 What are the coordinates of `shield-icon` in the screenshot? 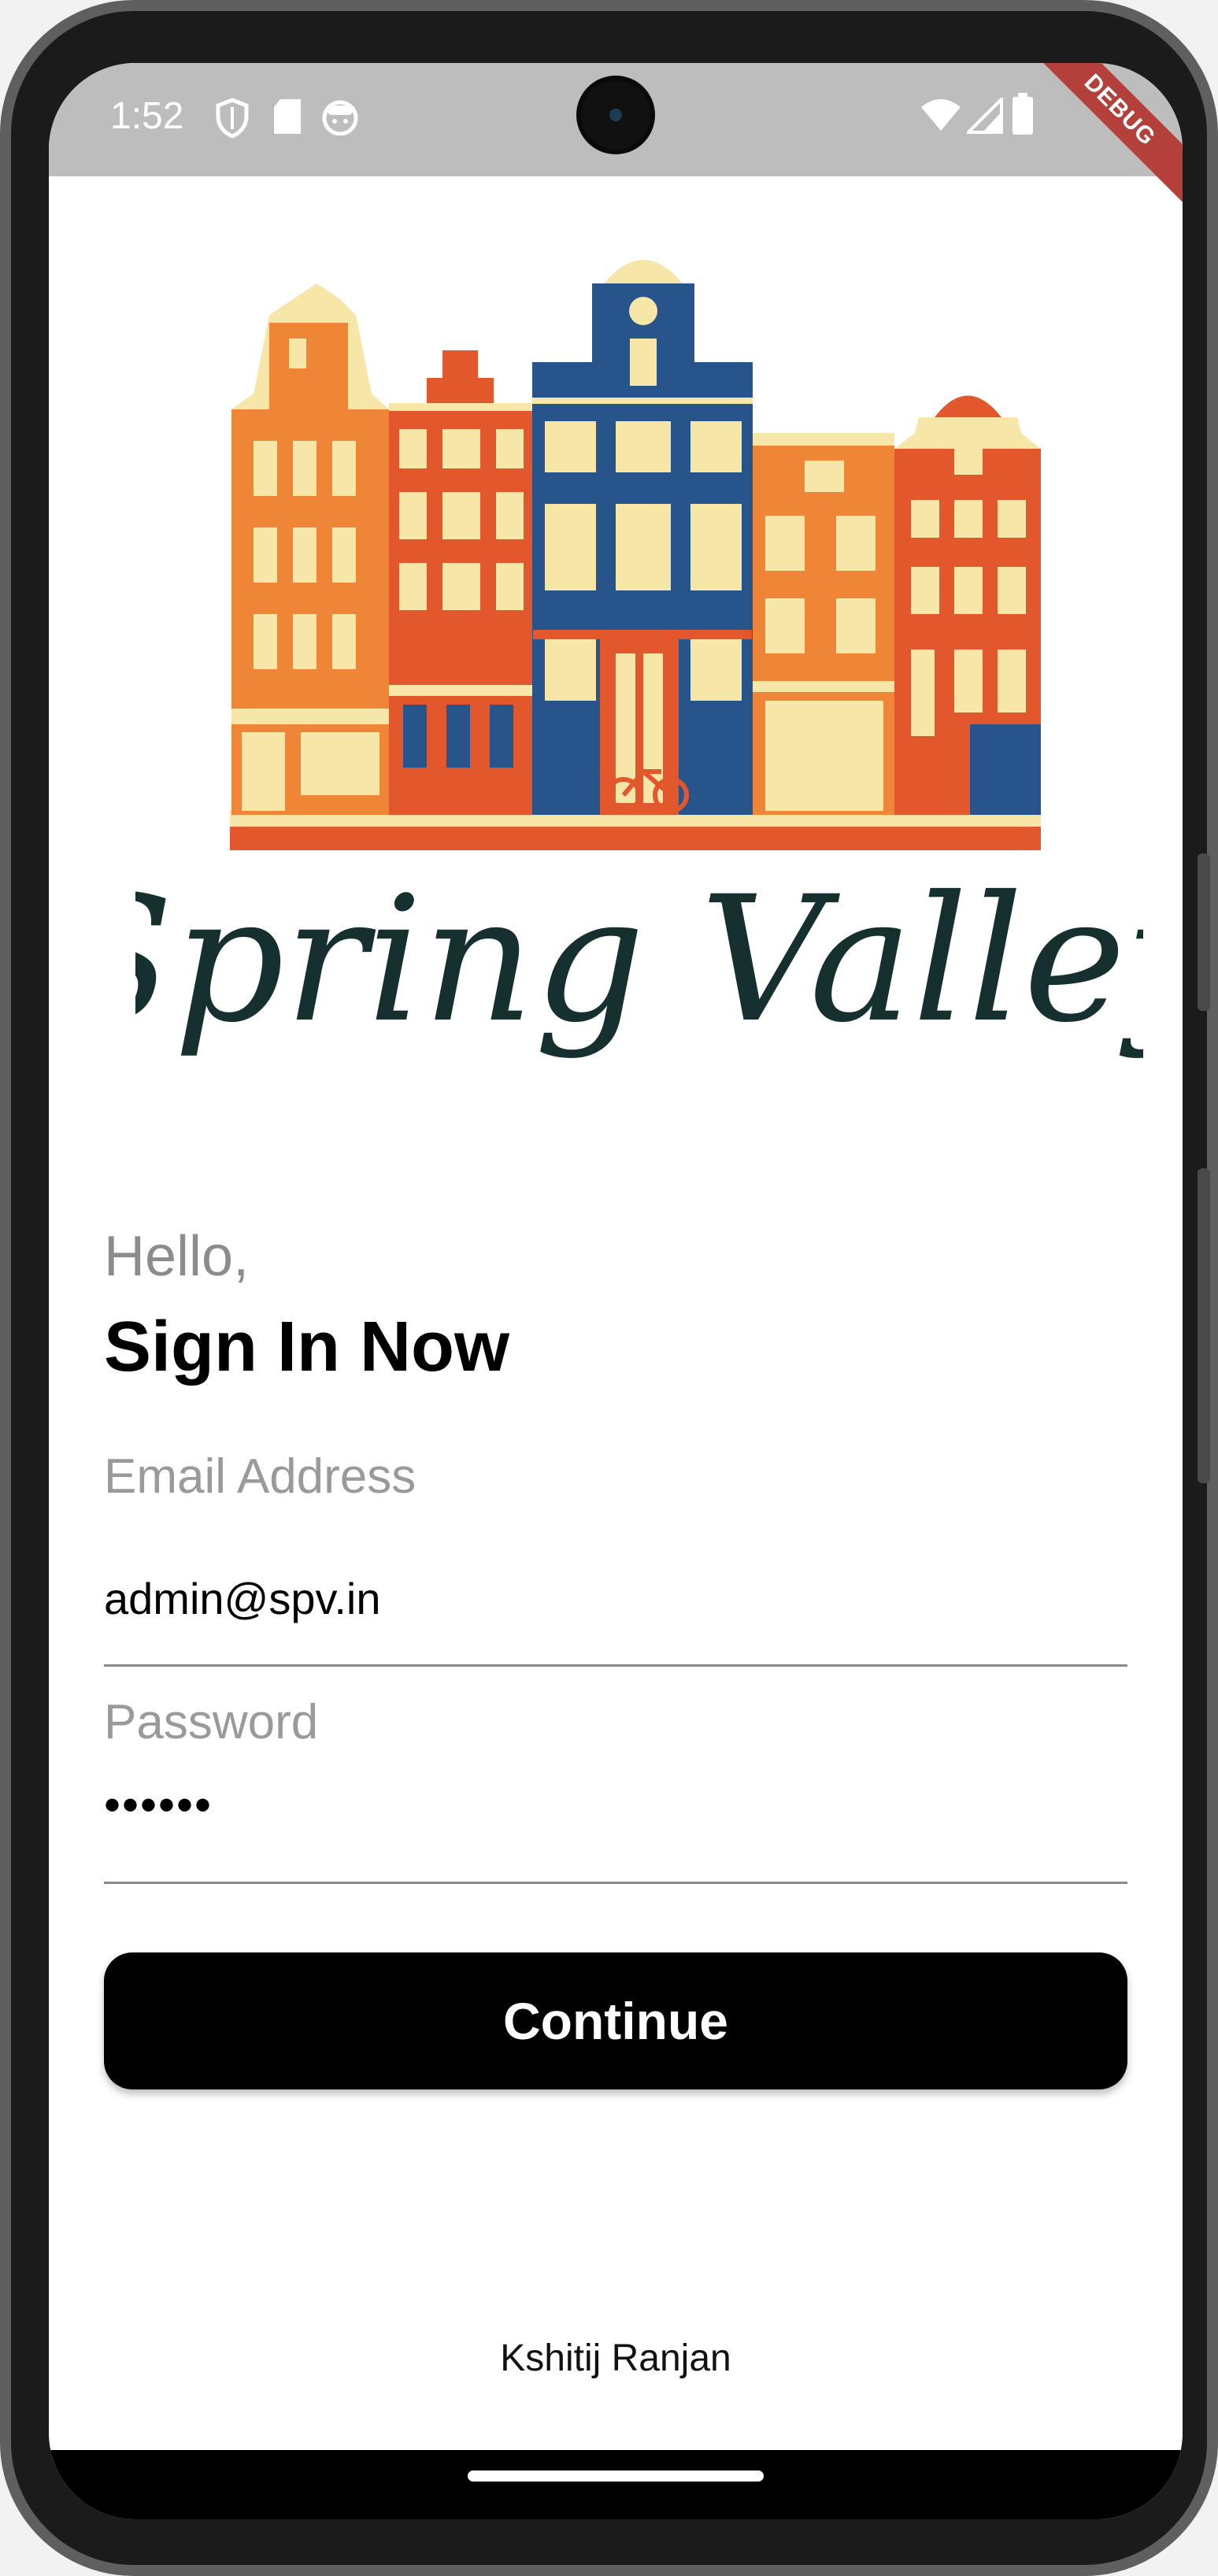 It's located at (232, 118).